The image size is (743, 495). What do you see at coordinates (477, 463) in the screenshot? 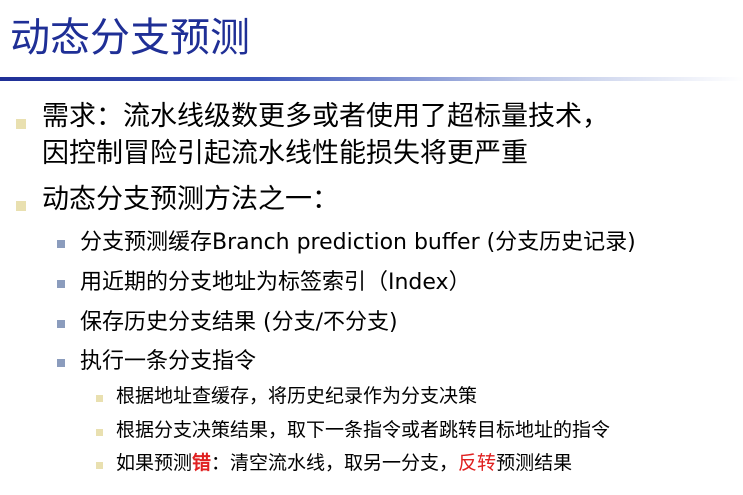
I see `mispredict-emphasis-reverse: 反转` at bounding box center [477, 463].